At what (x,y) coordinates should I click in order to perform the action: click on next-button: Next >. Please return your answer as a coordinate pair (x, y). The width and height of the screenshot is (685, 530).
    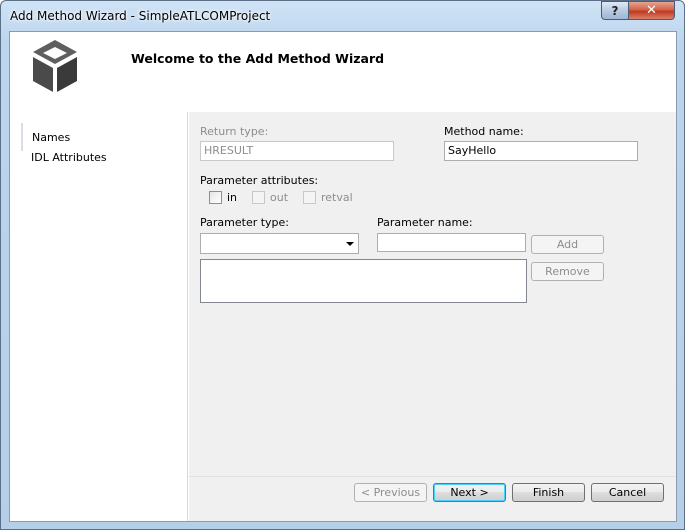
    Looking at the image, I should click on (469, 492).